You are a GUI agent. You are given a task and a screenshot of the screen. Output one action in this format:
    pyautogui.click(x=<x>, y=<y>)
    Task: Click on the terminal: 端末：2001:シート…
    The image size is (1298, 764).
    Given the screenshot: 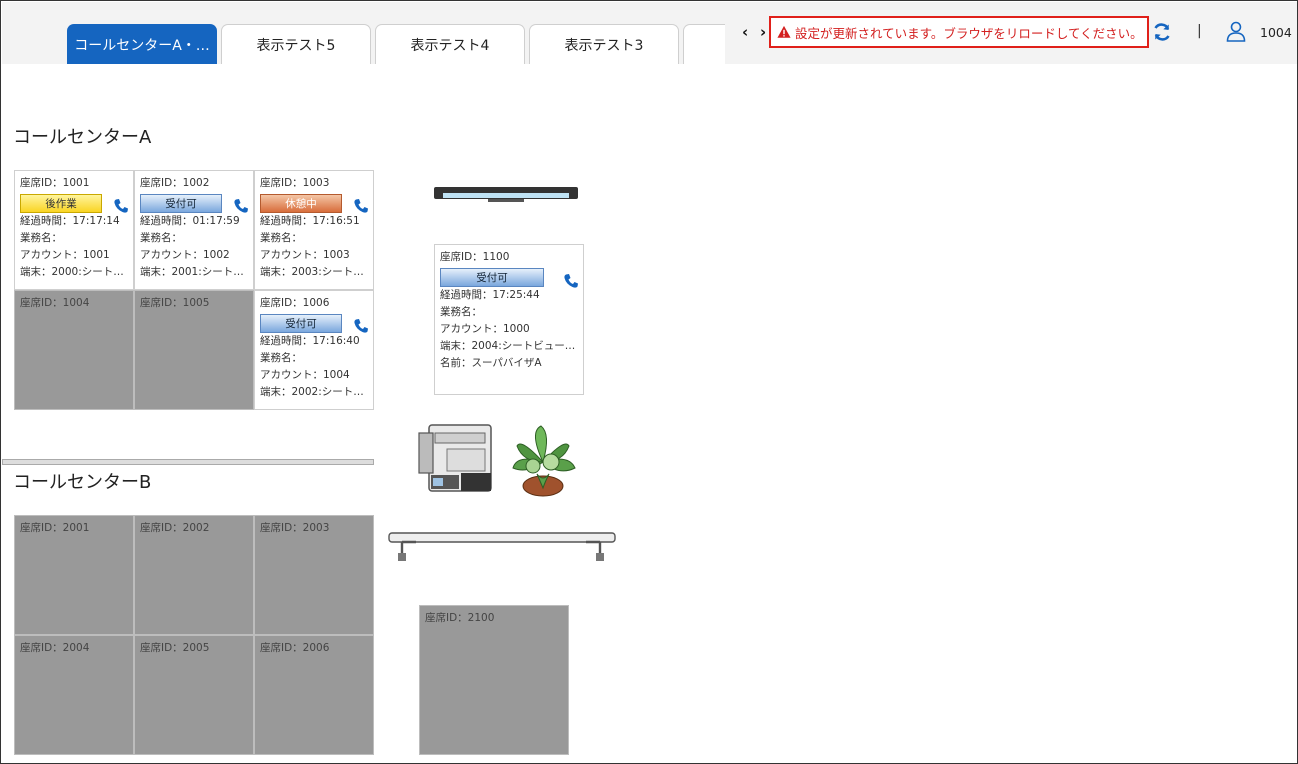 What is the action you would take?
    pyautogui.click(x=192, y=272)
    